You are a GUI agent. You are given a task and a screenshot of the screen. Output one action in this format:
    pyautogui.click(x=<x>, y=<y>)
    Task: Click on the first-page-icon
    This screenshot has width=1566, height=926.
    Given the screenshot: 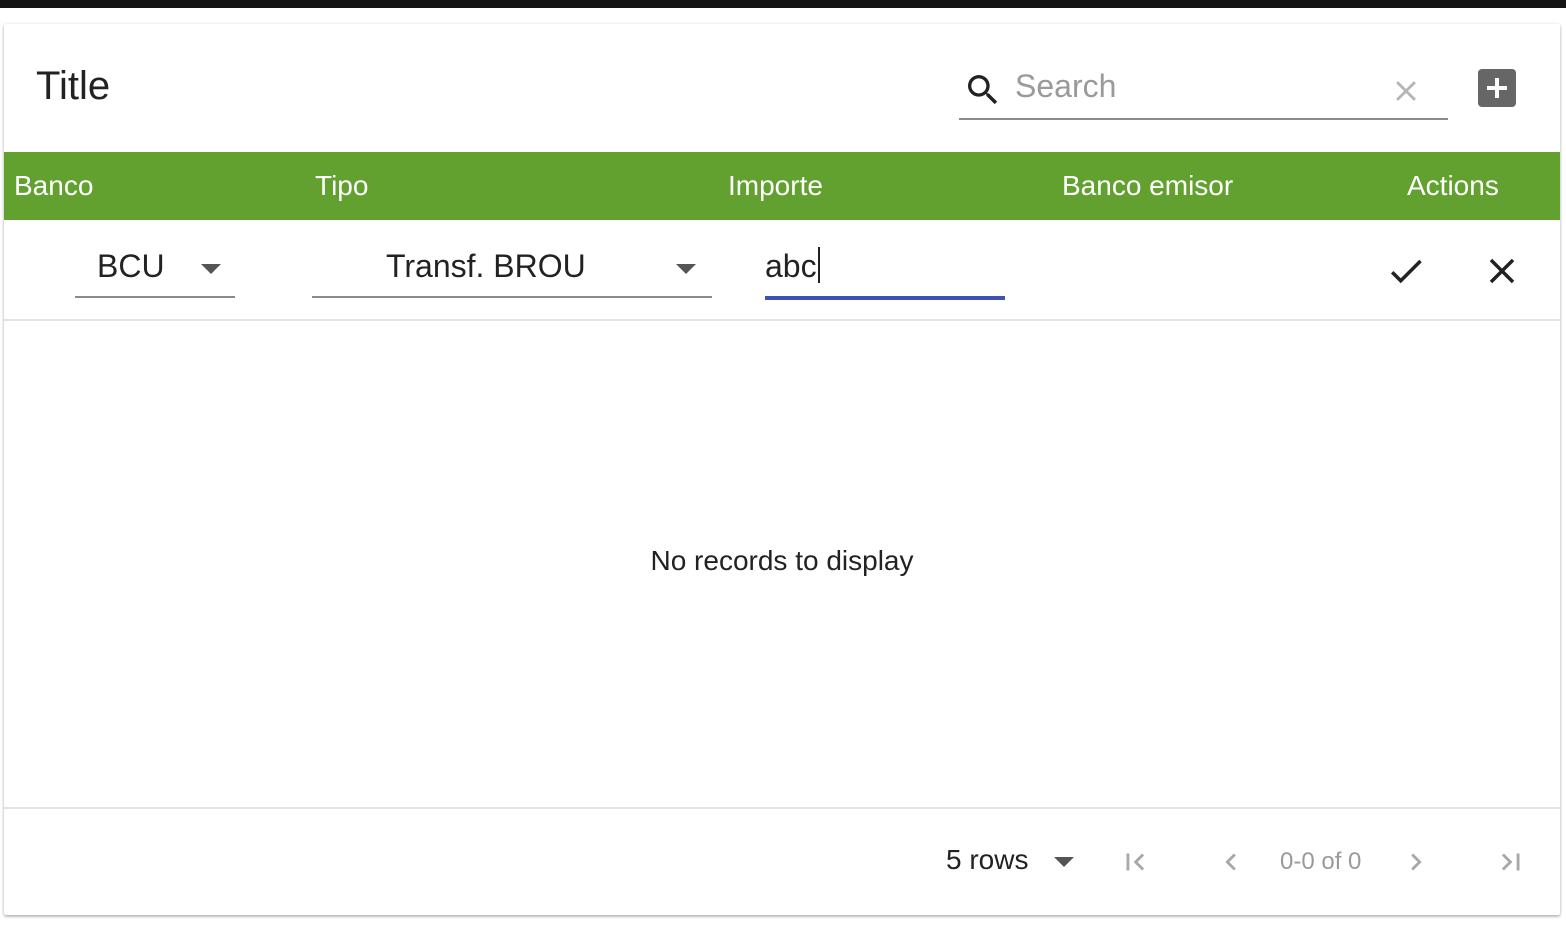 What is the action you would take?
    pyautogui.click(x=1135, y=862)
    